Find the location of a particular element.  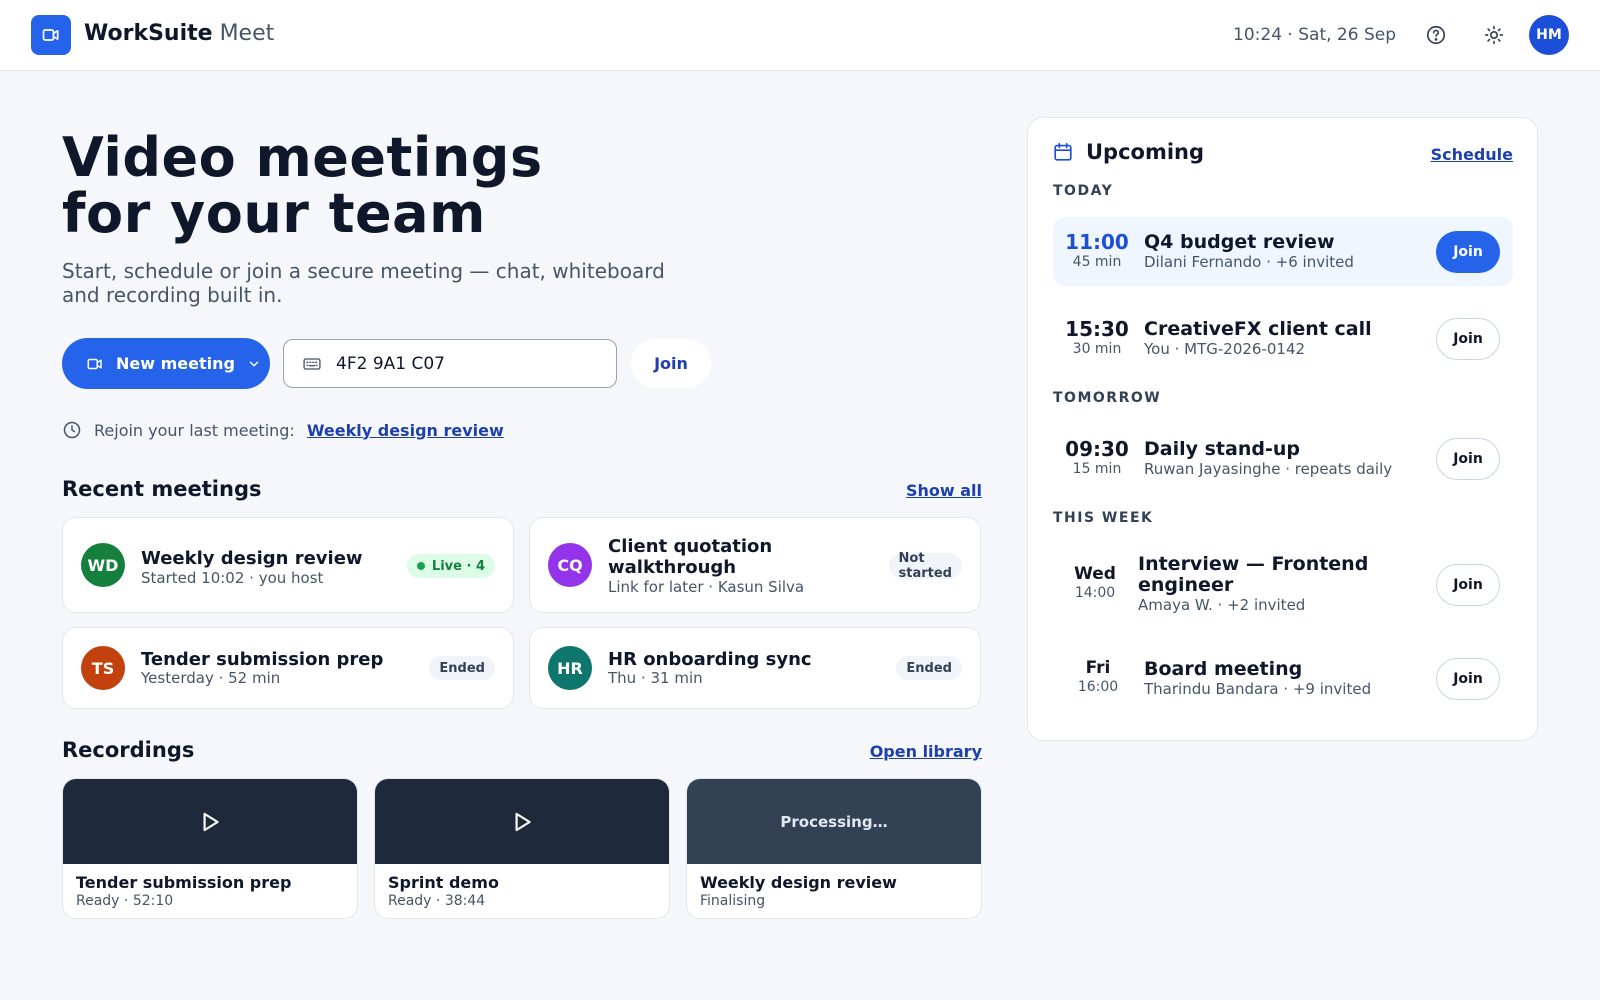

user-avatar: HM is located at coordinates (1549, 35).